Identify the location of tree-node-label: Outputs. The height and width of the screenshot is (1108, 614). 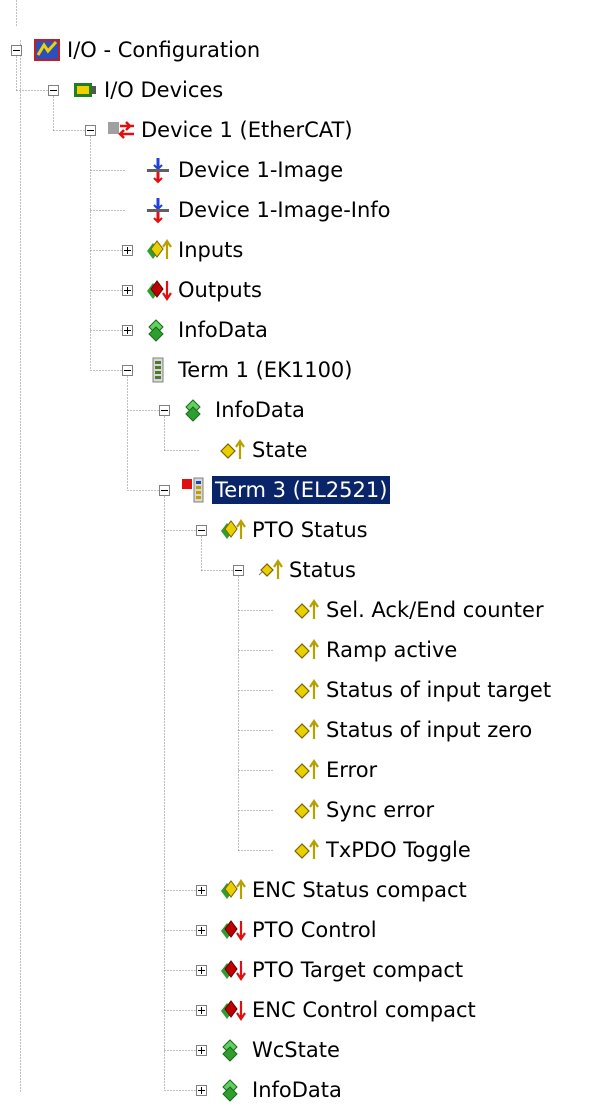
(220, 290).